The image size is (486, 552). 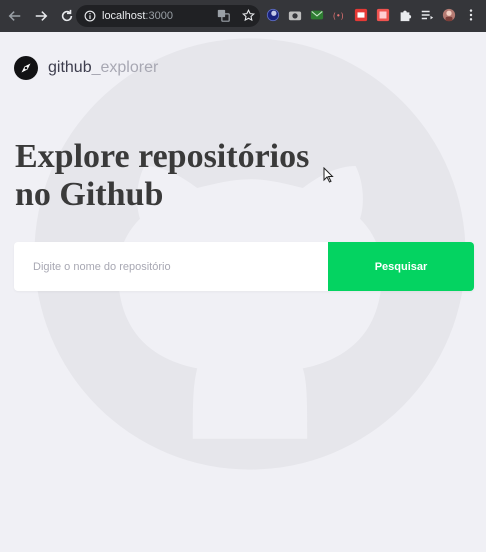 I want to click on url-host: localhost, so click(x=124, y=16).